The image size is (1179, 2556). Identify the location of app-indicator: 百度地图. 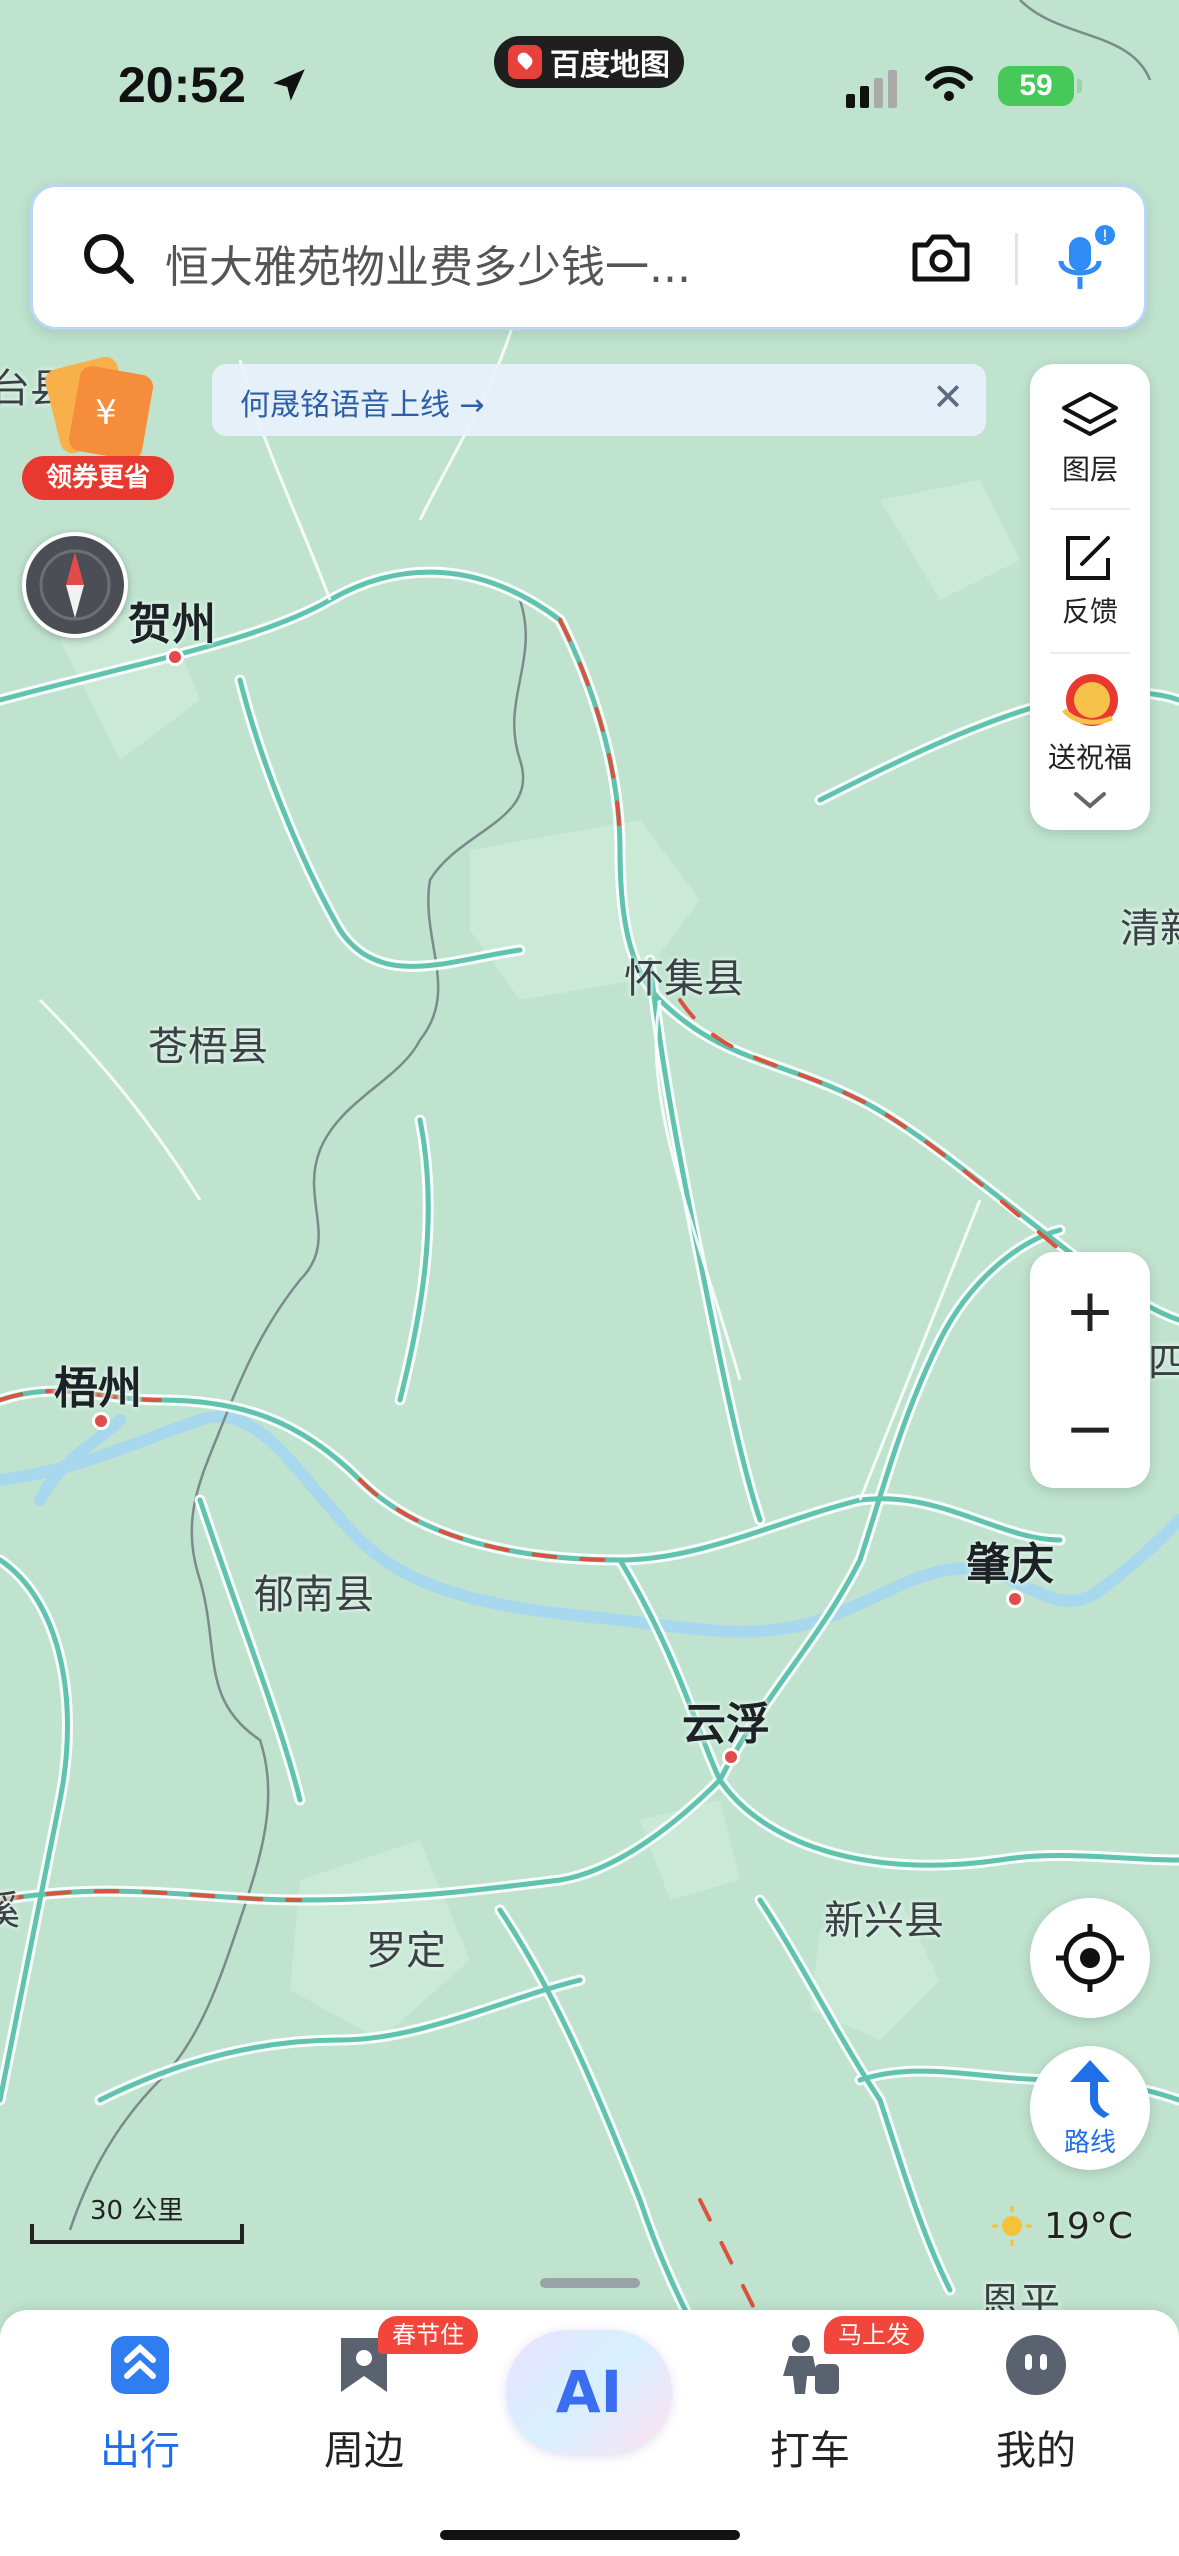
(589, 62).